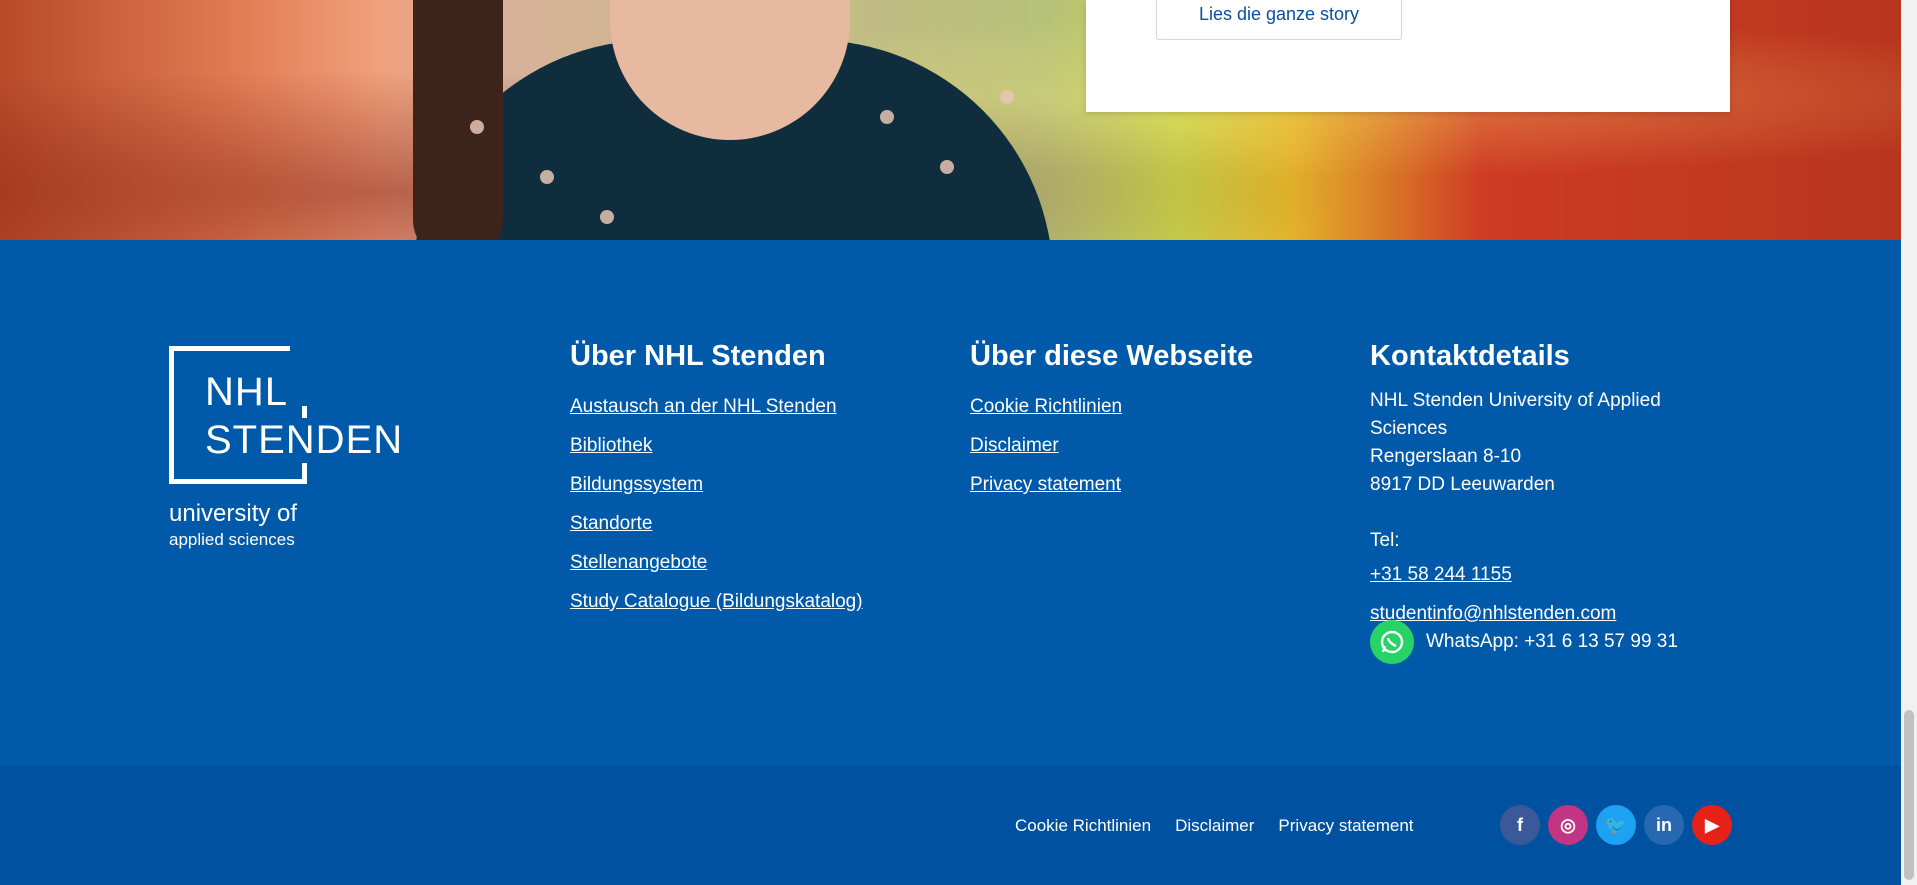  Describe the element at coordinates (1552, 641) in the screenshot. I see `whatsapp-number: WhatsApp: +31 6 13 57 99 31` at that location.